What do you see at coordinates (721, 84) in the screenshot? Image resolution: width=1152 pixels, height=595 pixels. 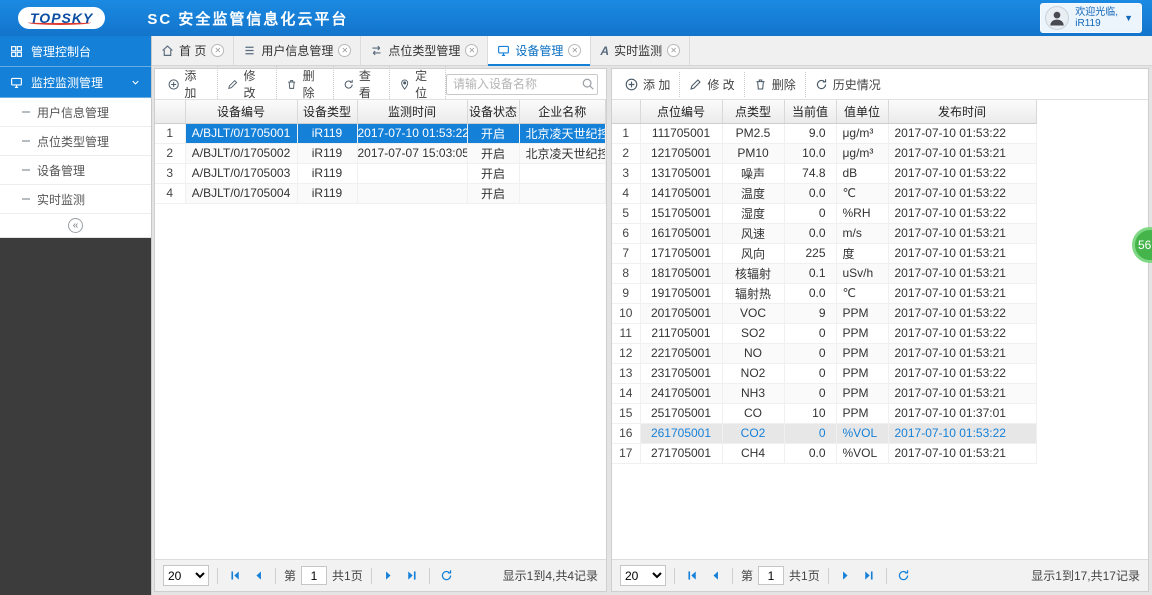 I see `button-label: 修 改` at bounding box center [721, 84].